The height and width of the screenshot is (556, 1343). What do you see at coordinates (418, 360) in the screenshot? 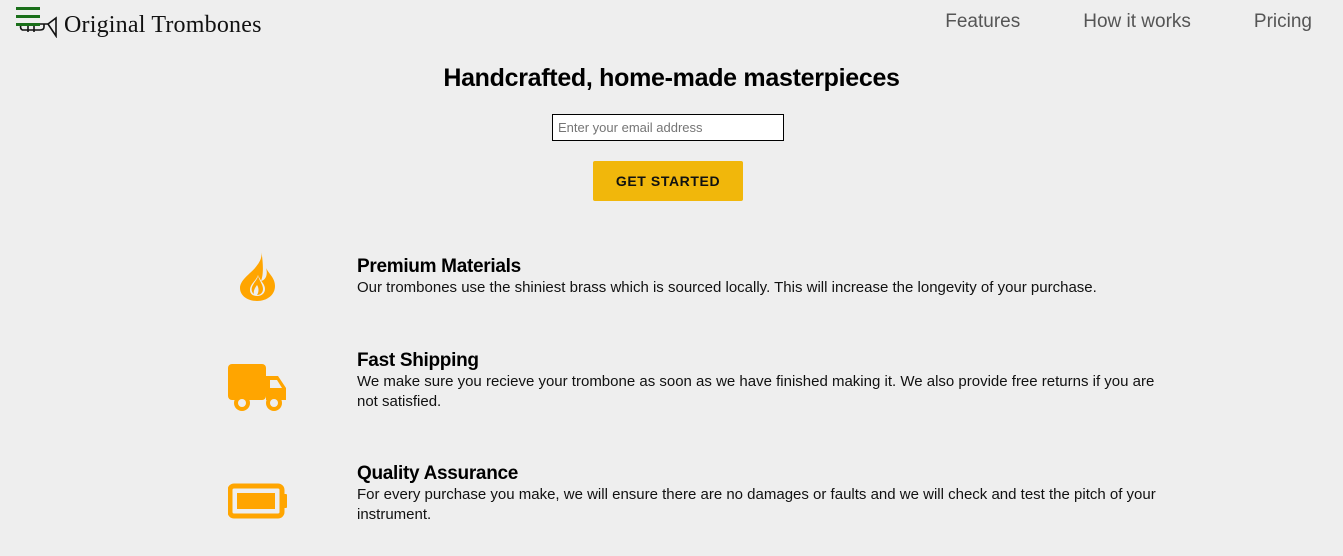
I see `feature-title: Fast Shipping` at bounding box center [418, 360].